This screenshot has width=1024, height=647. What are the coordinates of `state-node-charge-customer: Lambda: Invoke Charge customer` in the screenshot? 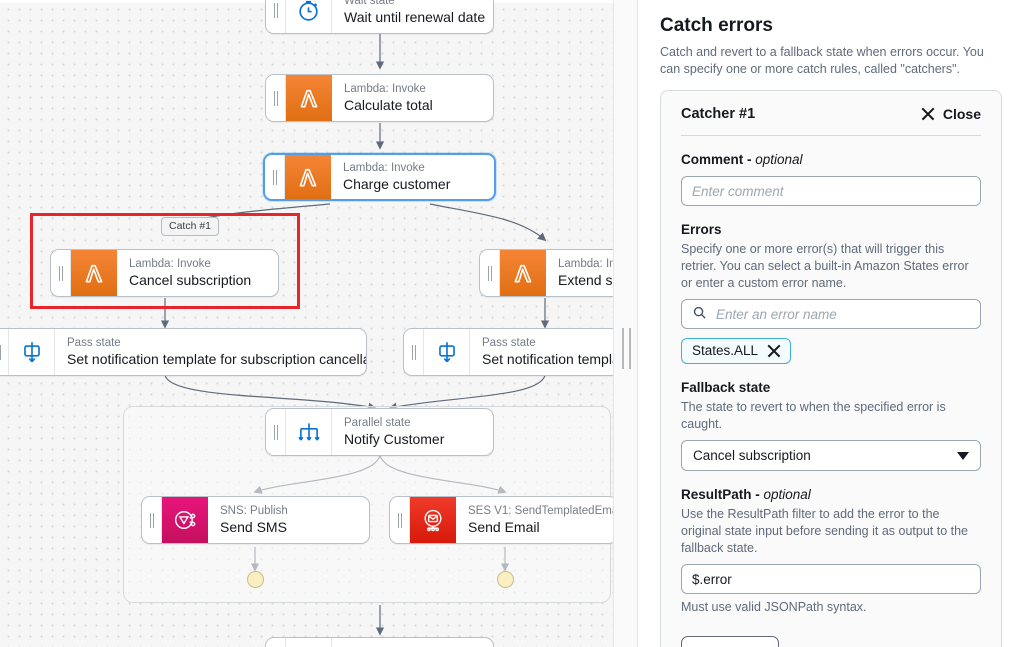 It's located at (379, 177).